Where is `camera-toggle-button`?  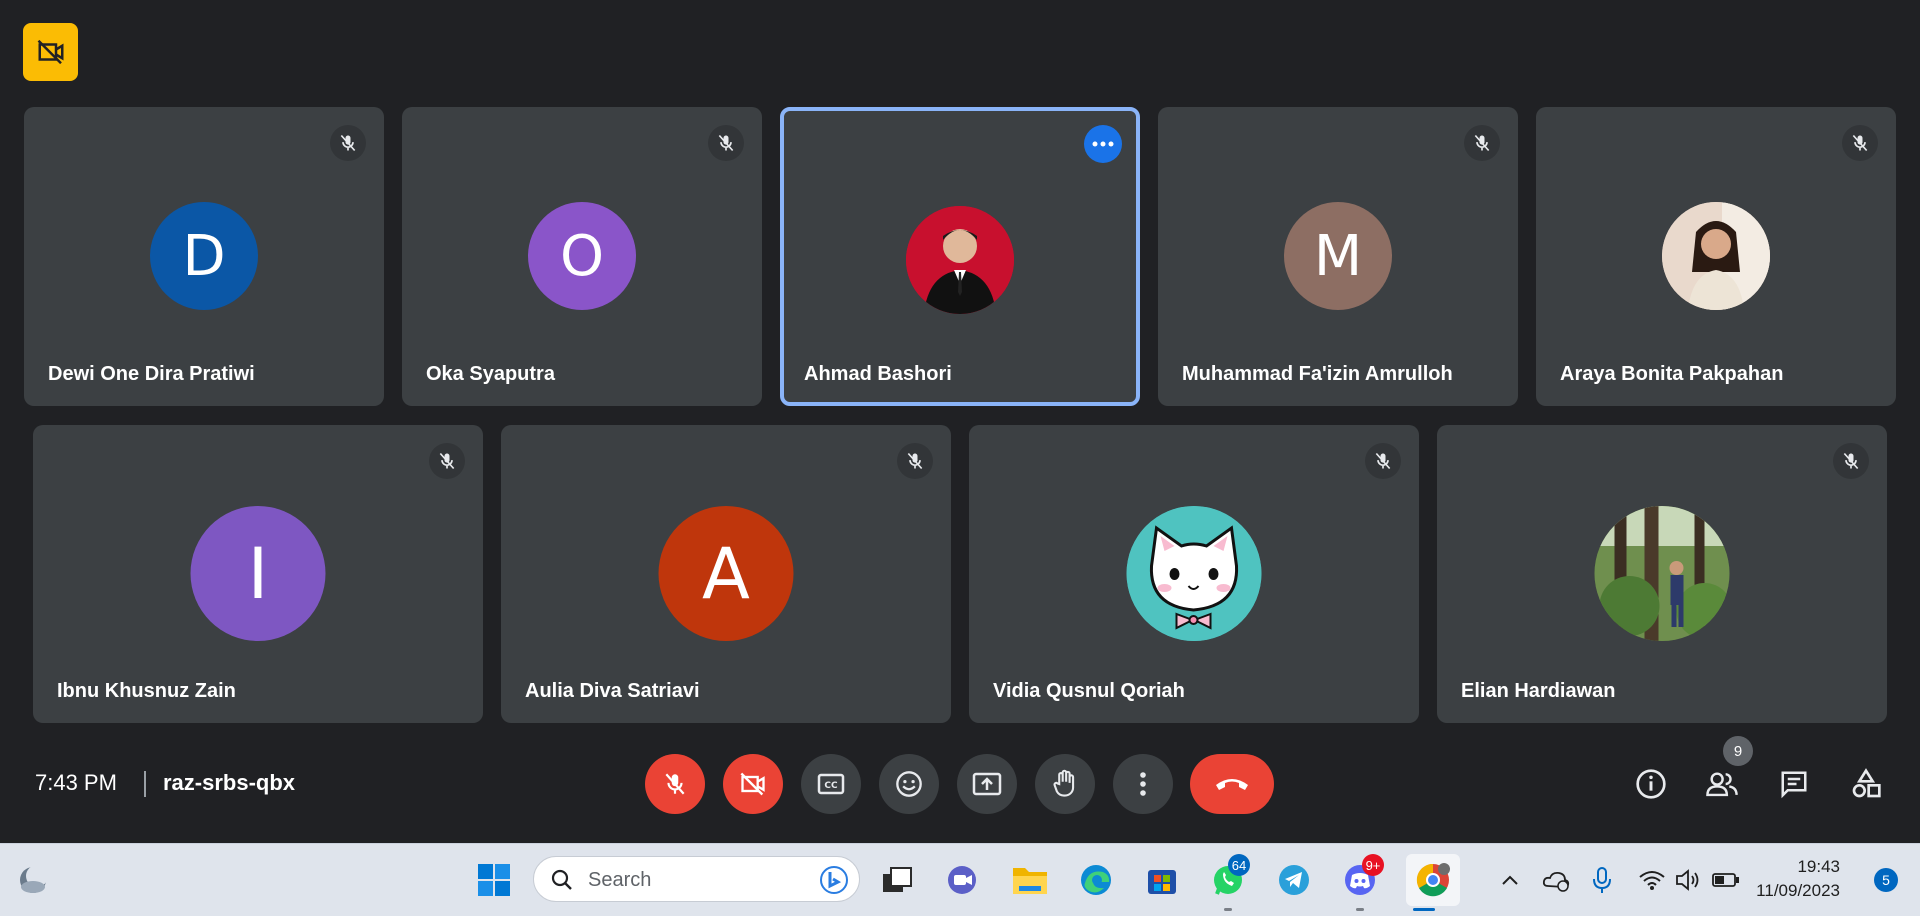
camera-toggle-button is located at coordinates (753, 784).